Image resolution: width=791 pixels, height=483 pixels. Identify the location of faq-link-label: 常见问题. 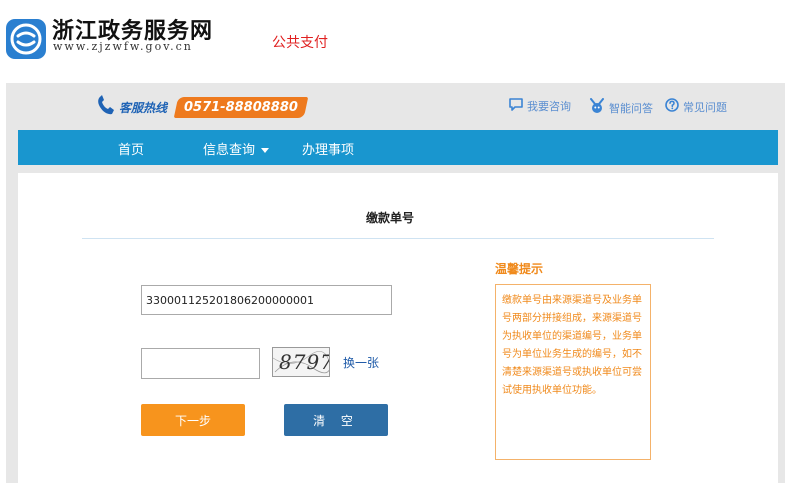
(705, 107).